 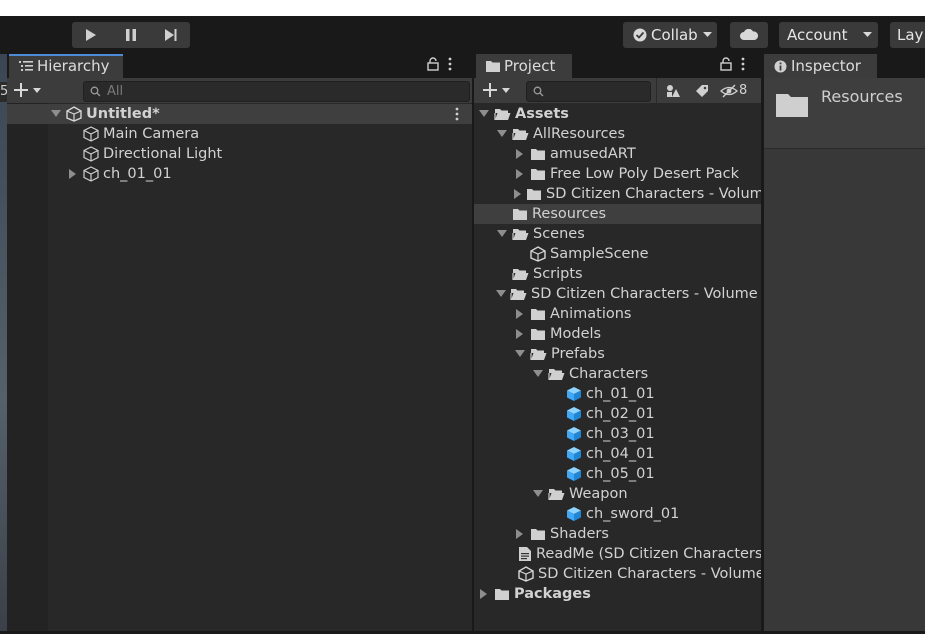 What do you see at coordinates (617, 354) in the screenshot?
I see `project-tree-item: Prefabs` at bounding box center [617, 354].